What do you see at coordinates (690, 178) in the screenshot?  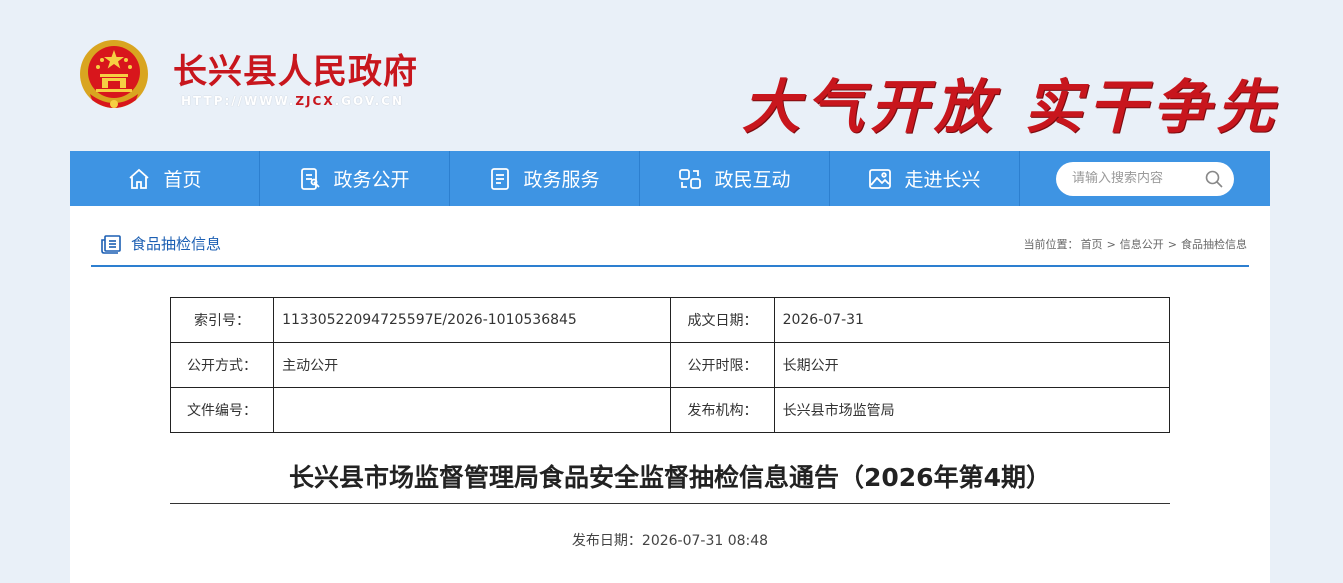 I see `interaction-icon` at bounding box center [690, 178].